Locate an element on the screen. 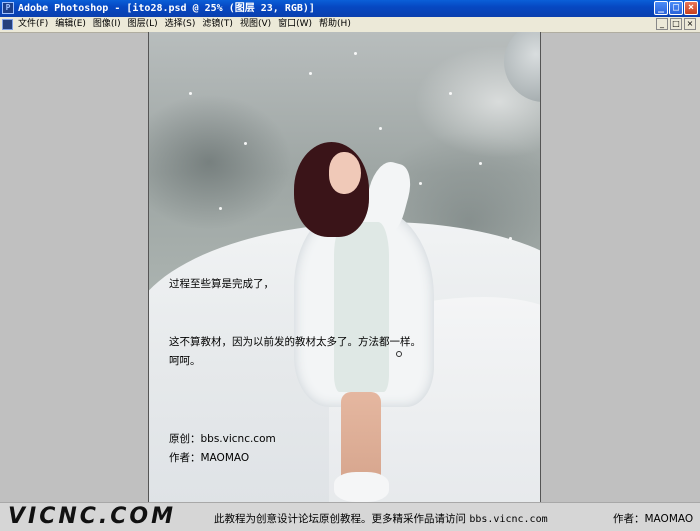  banner-message-text: 此教程为创意设计论坛原创教程。更多精采作品请访问 is located at coordinates (340, 519).